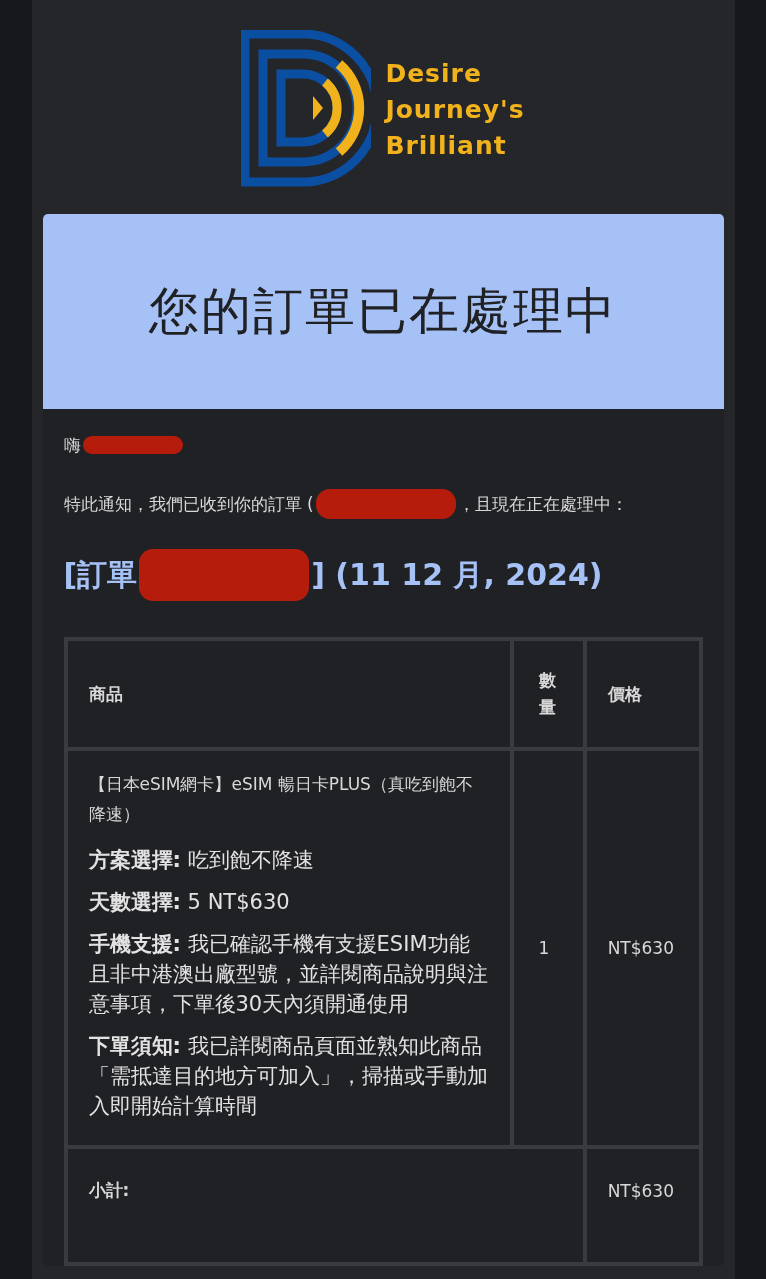  What do you see at coordinates (548, 694) in the screenshot?
I see `column-header: 數量` at bounding box center [548, 694].